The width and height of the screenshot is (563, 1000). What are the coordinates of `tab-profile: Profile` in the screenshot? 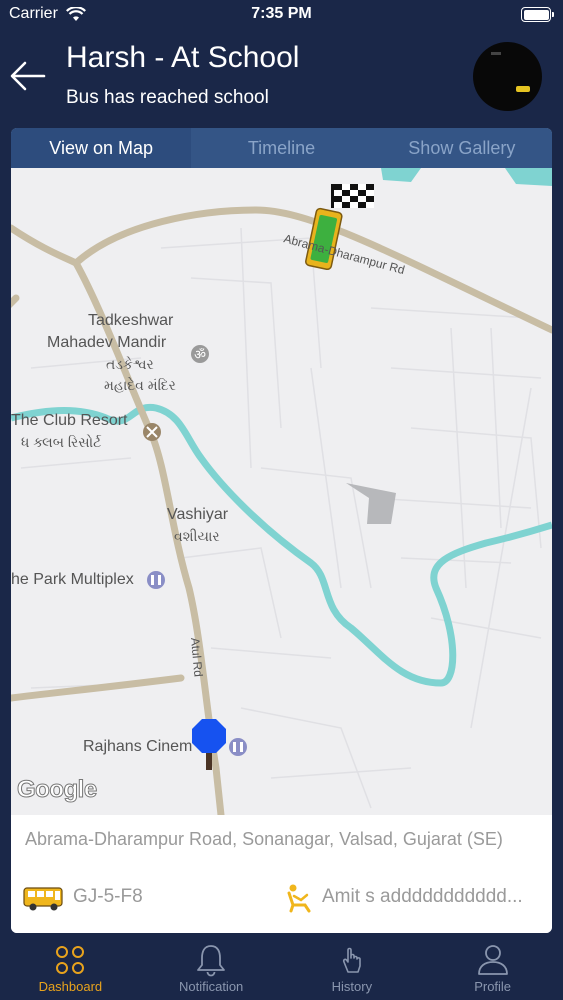 It's located at (492, 969).